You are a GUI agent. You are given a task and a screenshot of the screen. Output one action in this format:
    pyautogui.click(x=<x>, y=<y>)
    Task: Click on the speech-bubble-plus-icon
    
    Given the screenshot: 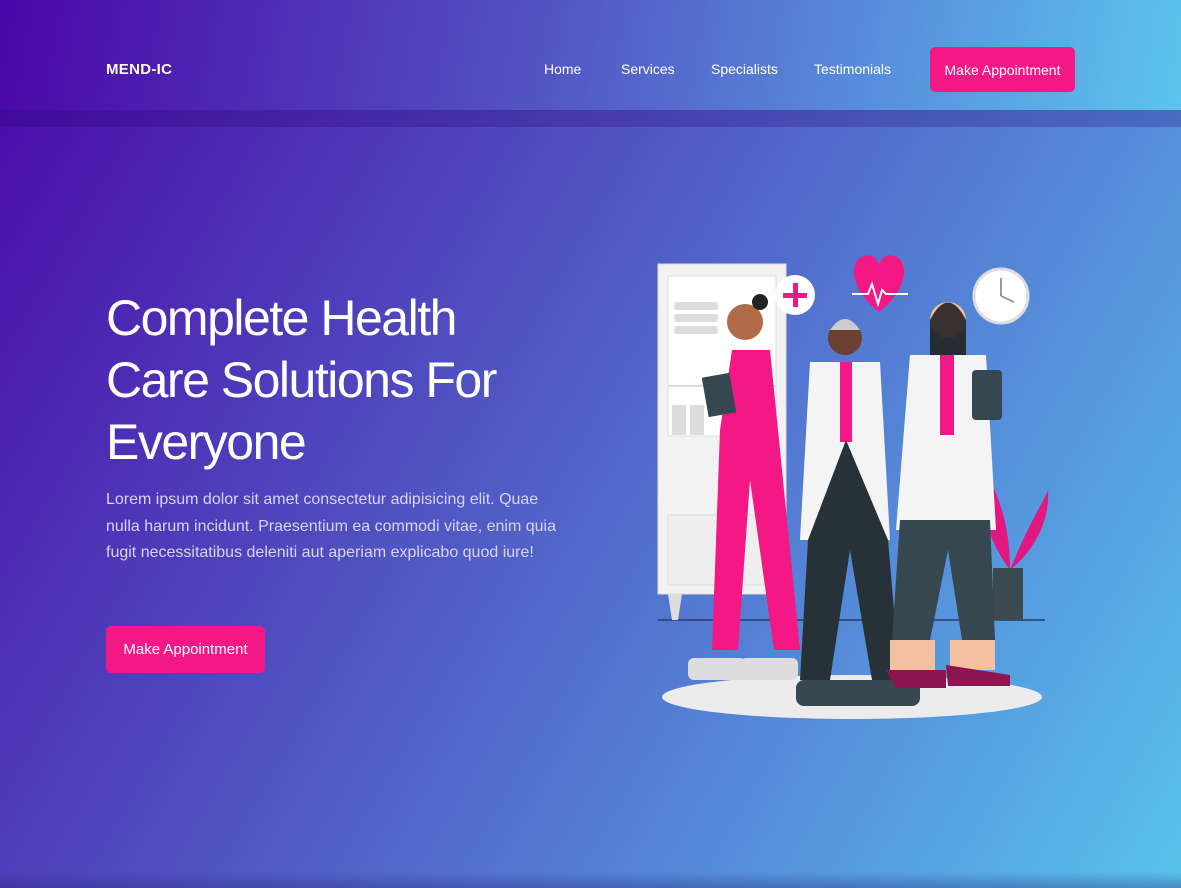 What is the action you would take?
    pyautogui.click(x=795, y=295)
    